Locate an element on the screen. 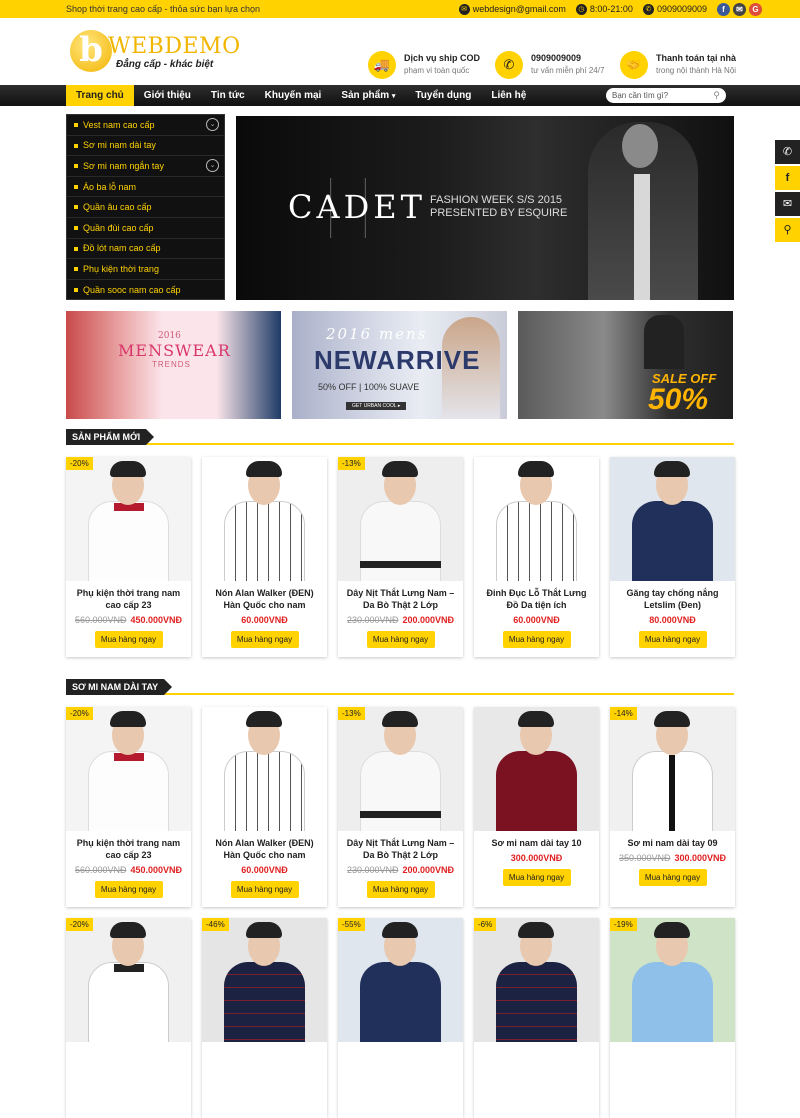 Image resolution: width=800 pixels, height=1118 pixels. nav-products-label: Sản phẩm is located at coordinates (365, 95).